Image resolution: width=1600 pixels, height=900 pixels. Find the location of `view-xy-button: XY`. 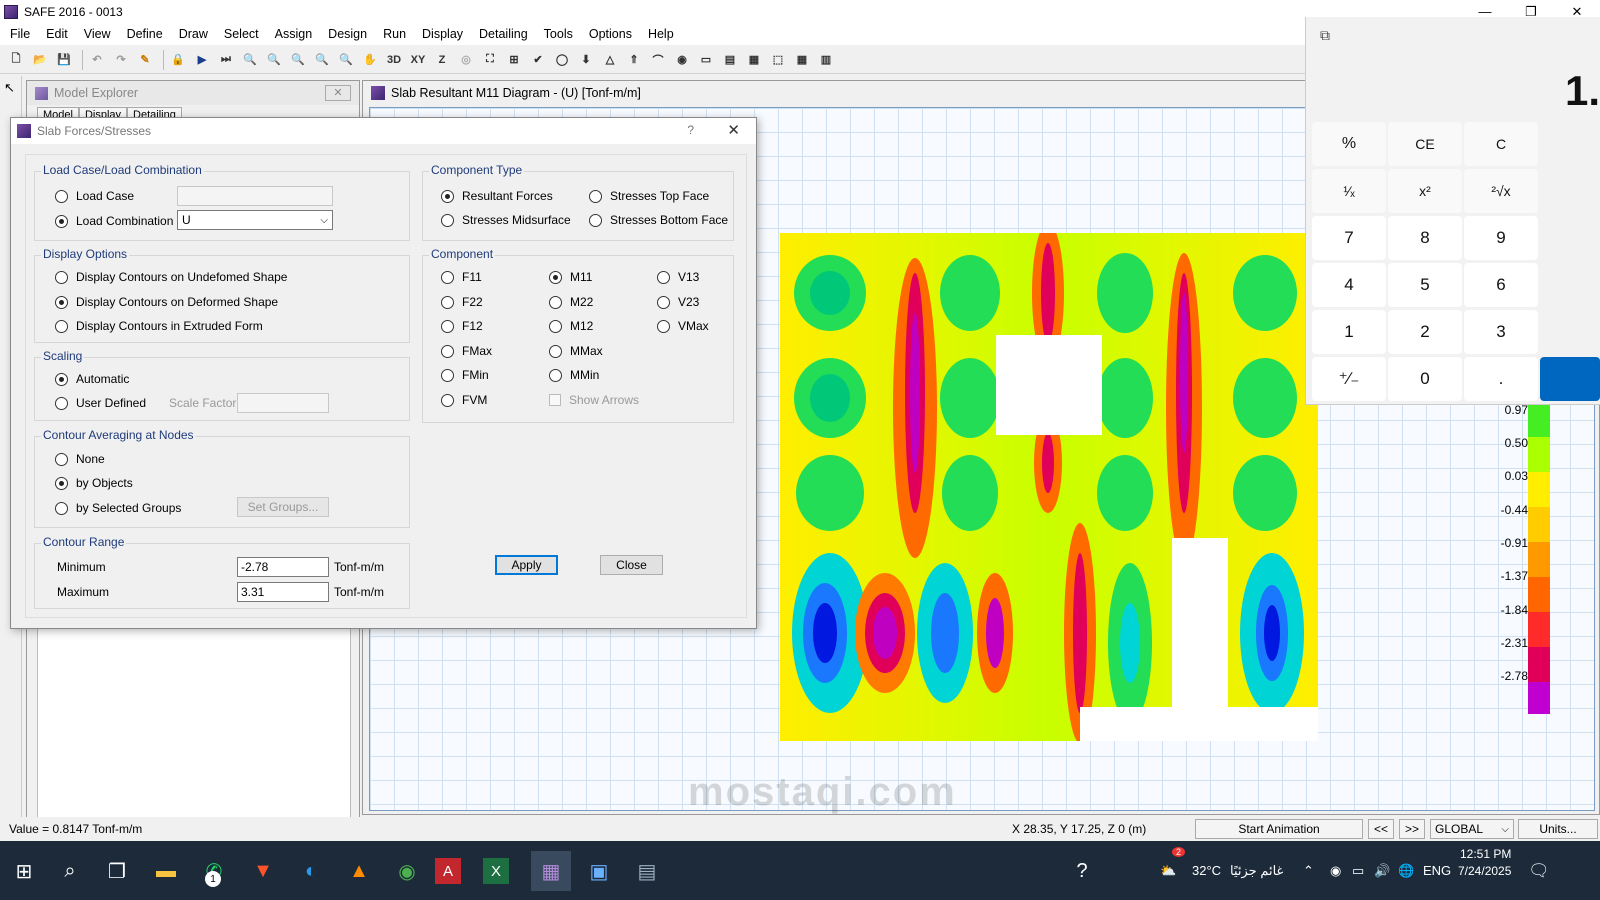

view-xy-button: XY is located at coordinates (418, 60).